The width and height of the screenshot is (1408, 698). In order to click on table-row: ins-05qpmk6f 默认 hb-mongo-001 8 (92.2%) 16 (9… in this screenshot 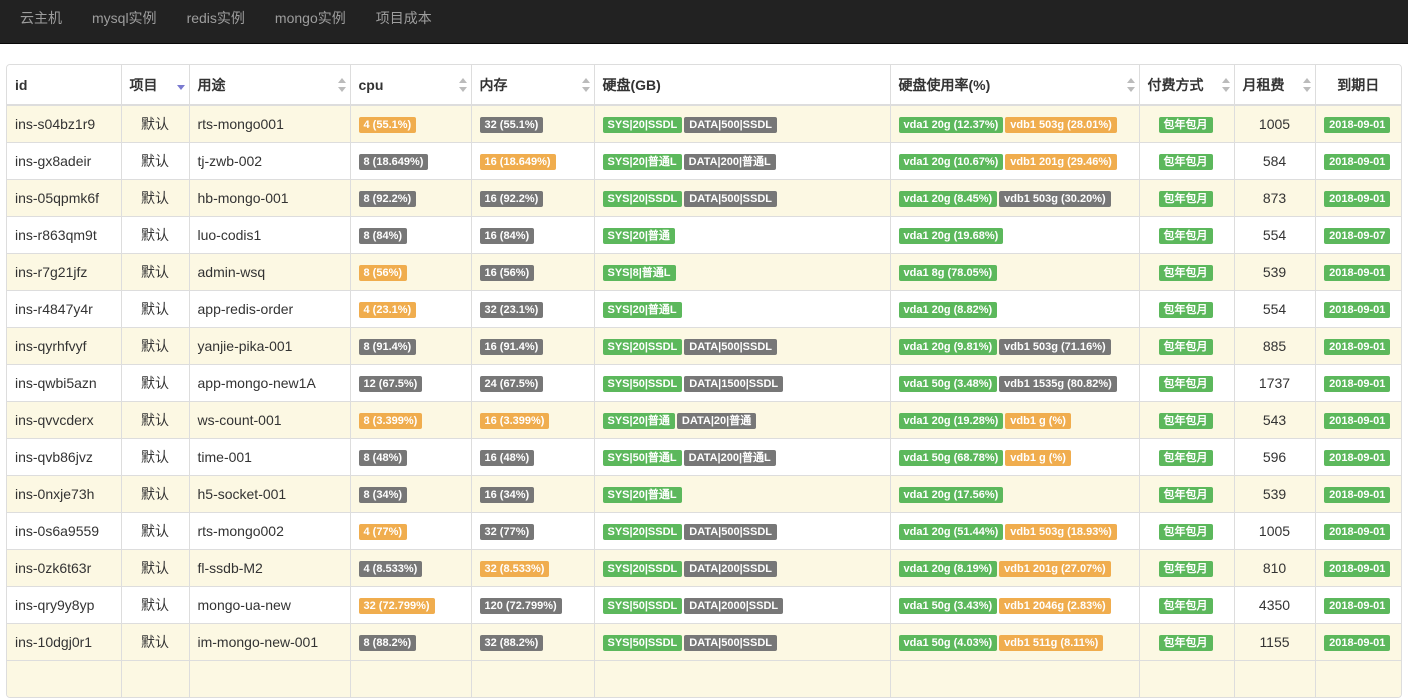, I will do `click(704, 197)`.